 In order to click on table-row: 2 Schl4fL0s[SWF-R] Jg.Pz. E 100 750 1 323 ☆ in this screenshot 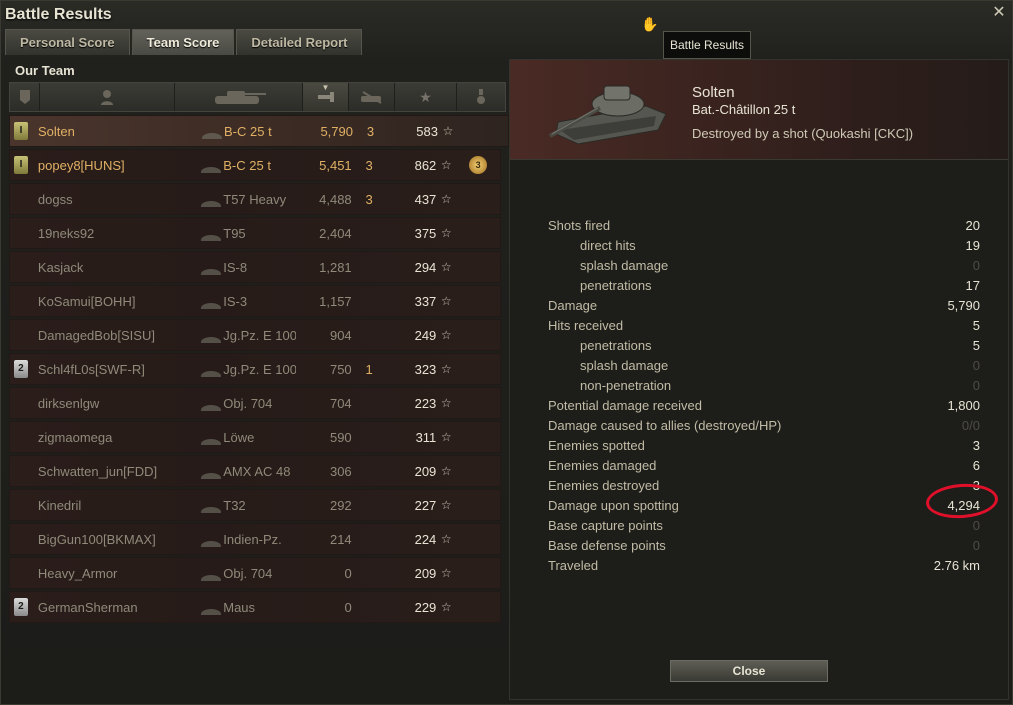, I will do `click(255, 369)`.